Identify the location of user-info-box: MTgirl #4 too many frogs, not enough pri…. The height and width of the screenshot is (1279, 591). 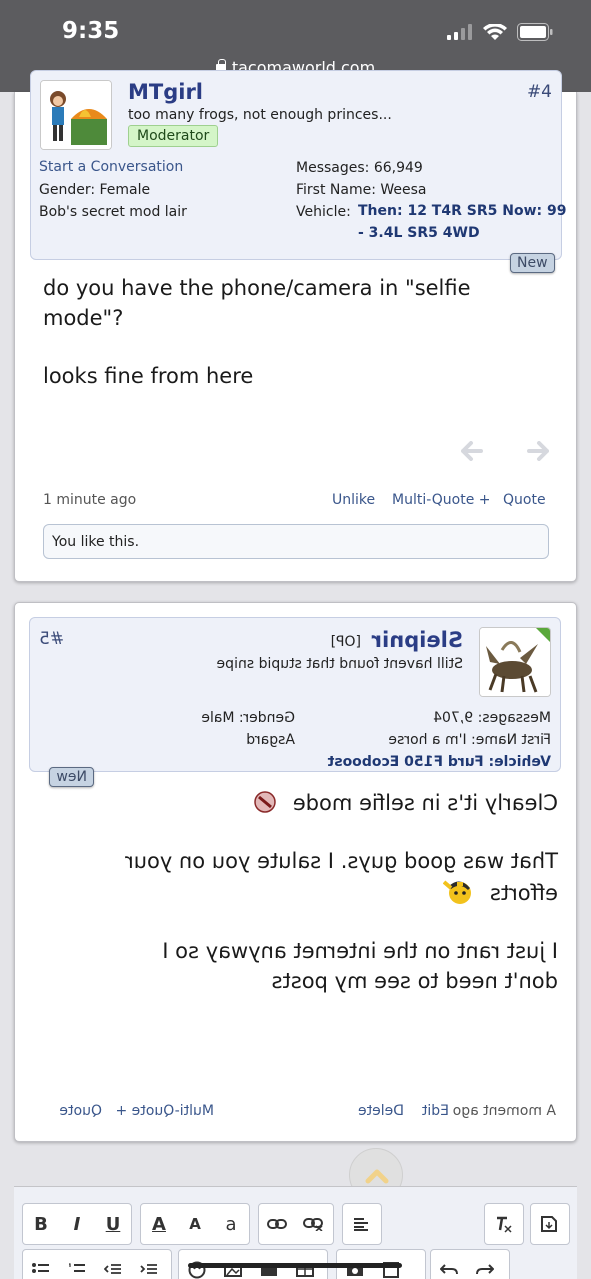
(298, 165).